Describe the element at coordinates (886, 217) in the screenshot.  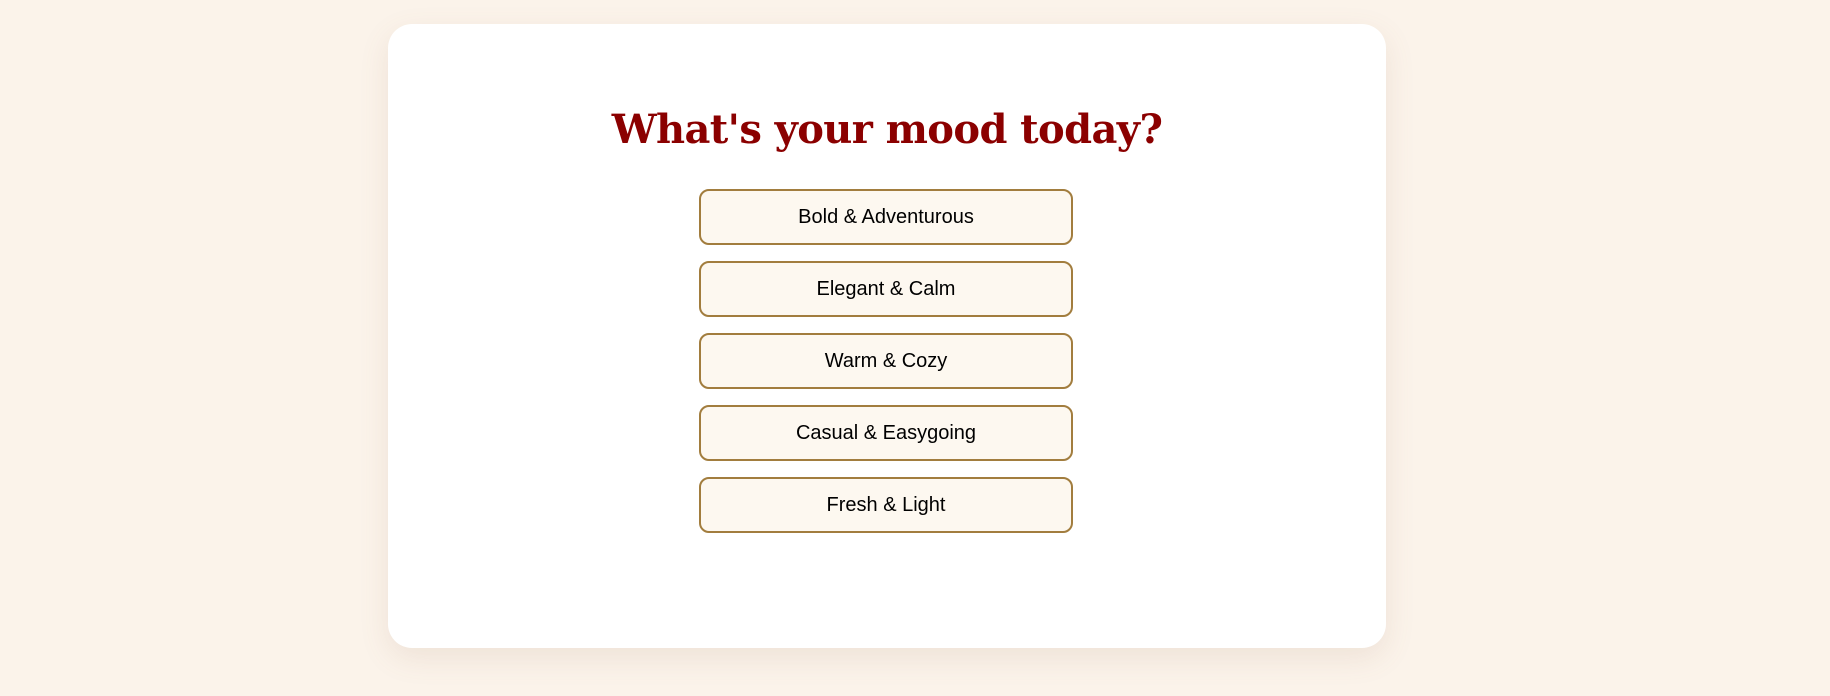
I see `mood-option-bold-adventurous: Bold & Adventurous` at that location.